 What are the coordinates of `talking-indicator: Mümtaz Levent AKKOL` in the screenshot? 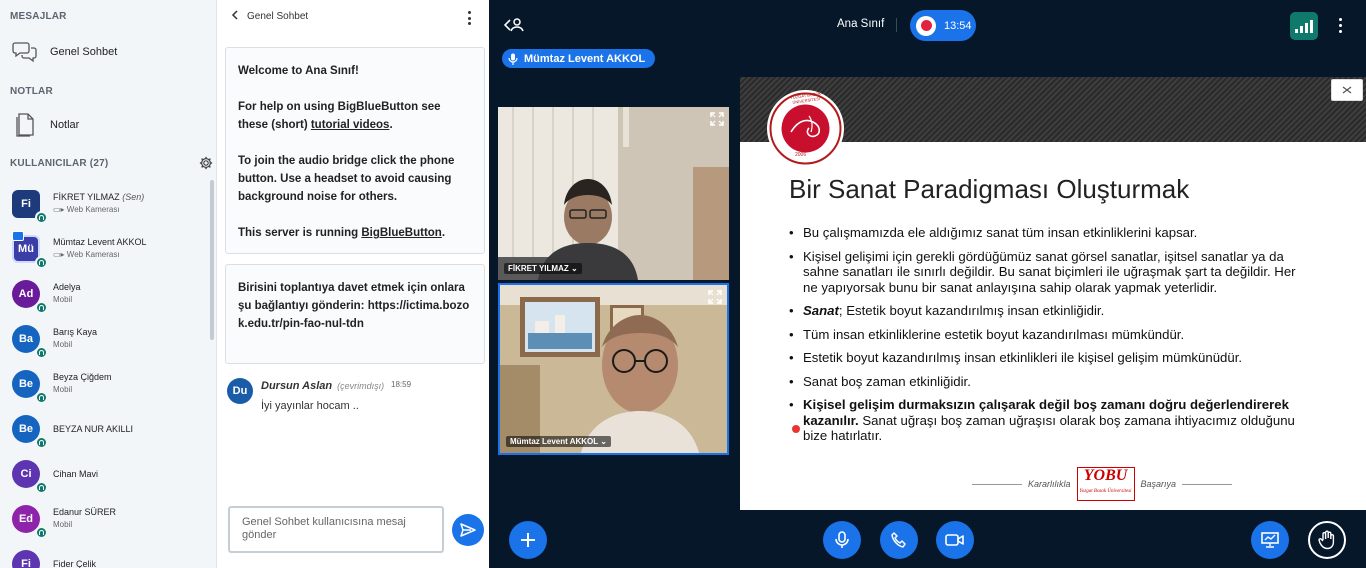 It's located at (579, 58).